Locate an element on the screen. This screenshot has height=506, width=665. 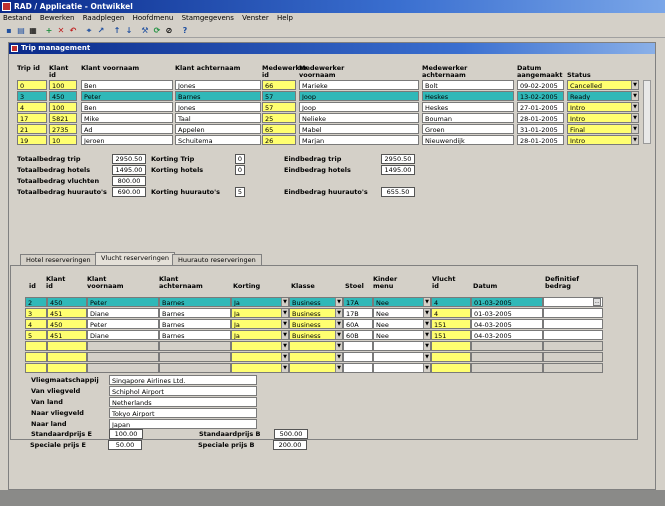
save-icon: ▪ is located at coordinates (9, 31).